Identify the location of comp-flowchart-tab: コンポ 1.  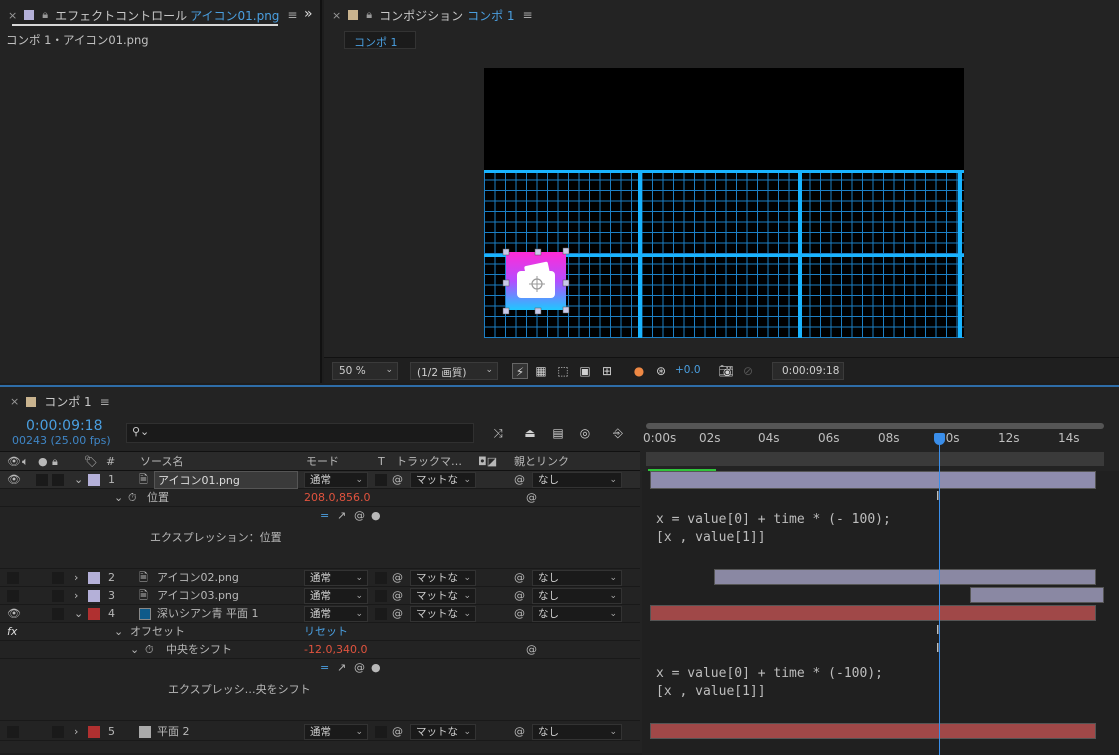
(380, 40).